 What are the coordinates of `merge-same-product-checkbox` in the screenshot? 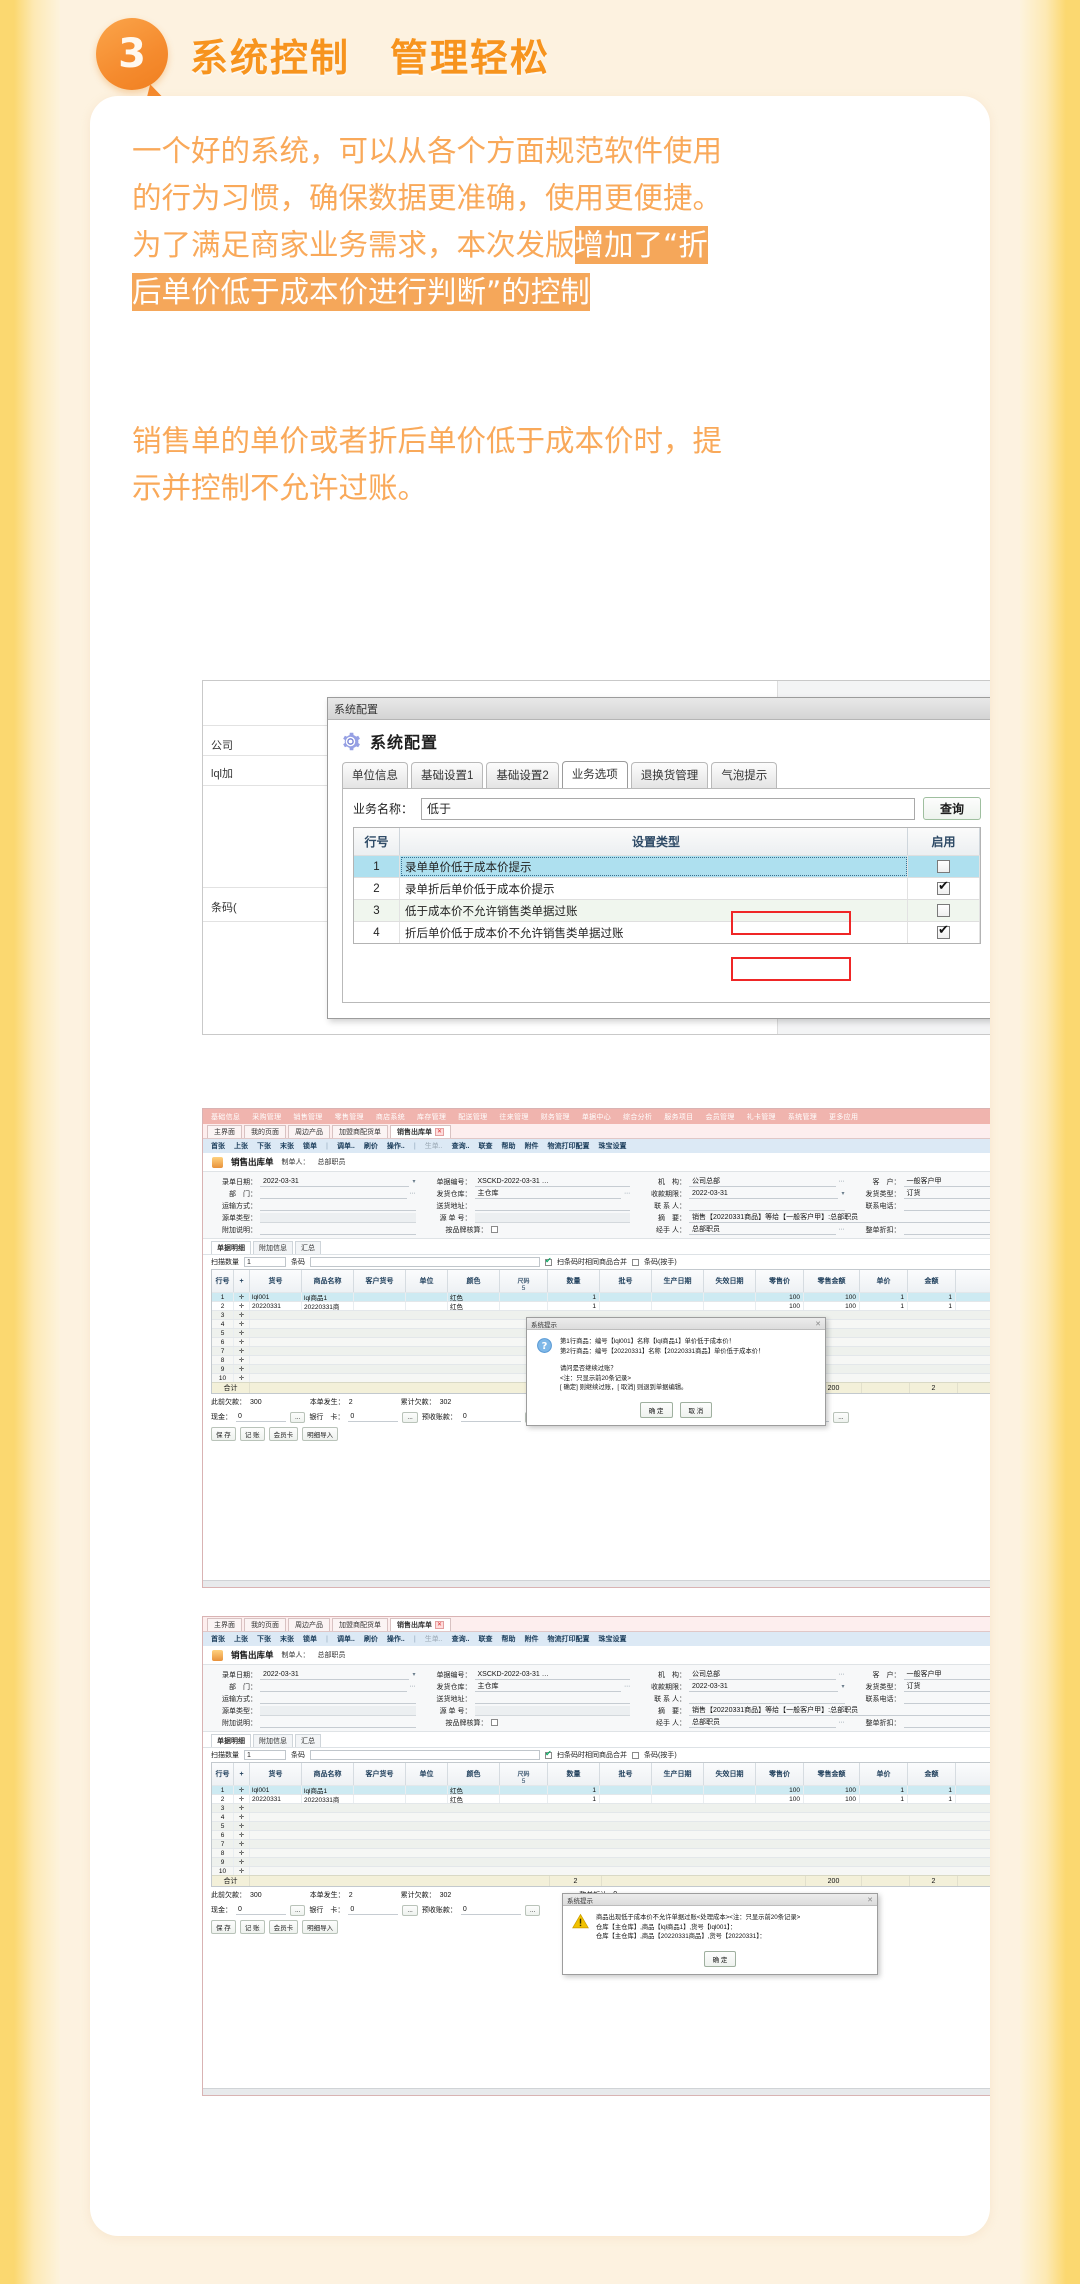 It's located at (548, 1754).